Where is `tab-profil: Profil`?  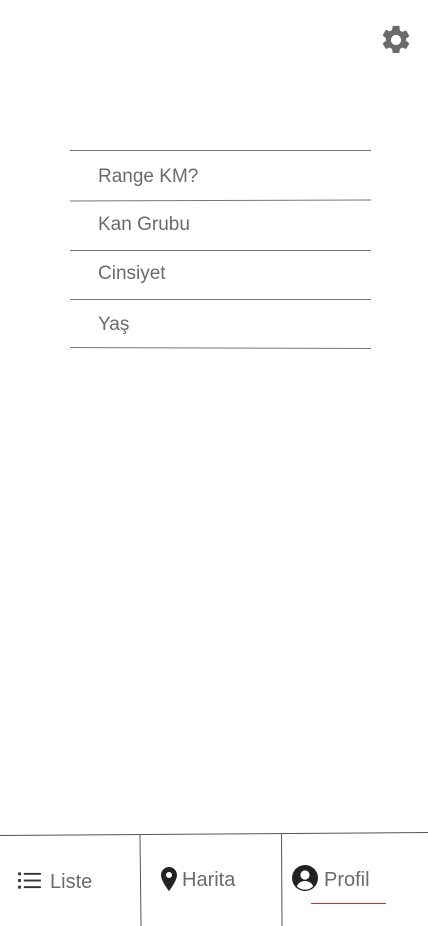
tab-profil: Profil is located at coordinates (355, 881).